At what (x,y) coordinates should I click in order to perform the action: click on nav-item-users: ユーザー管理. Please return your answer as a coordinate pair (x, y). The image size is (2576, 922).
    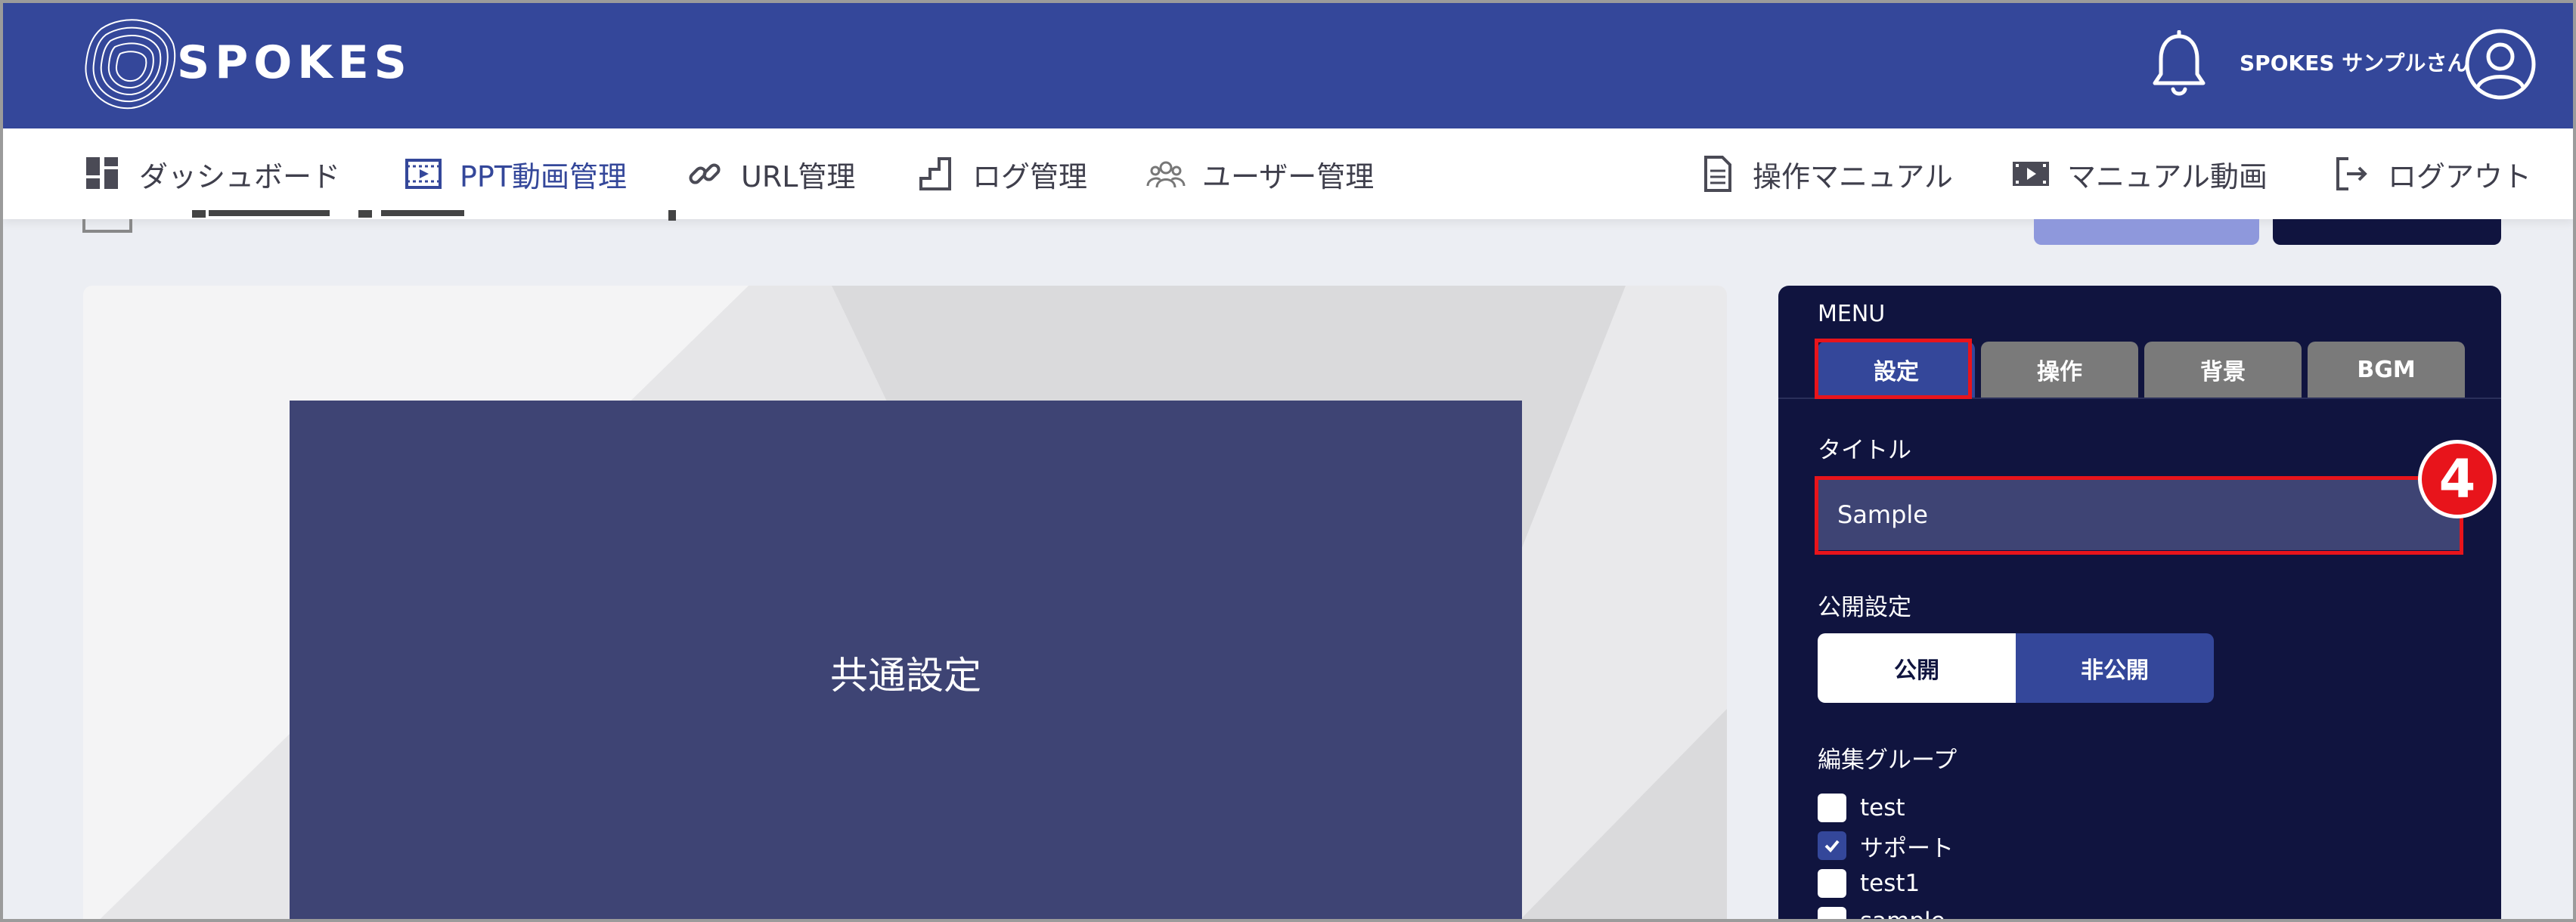
    Looking at the image, I should click on (1260, 173).